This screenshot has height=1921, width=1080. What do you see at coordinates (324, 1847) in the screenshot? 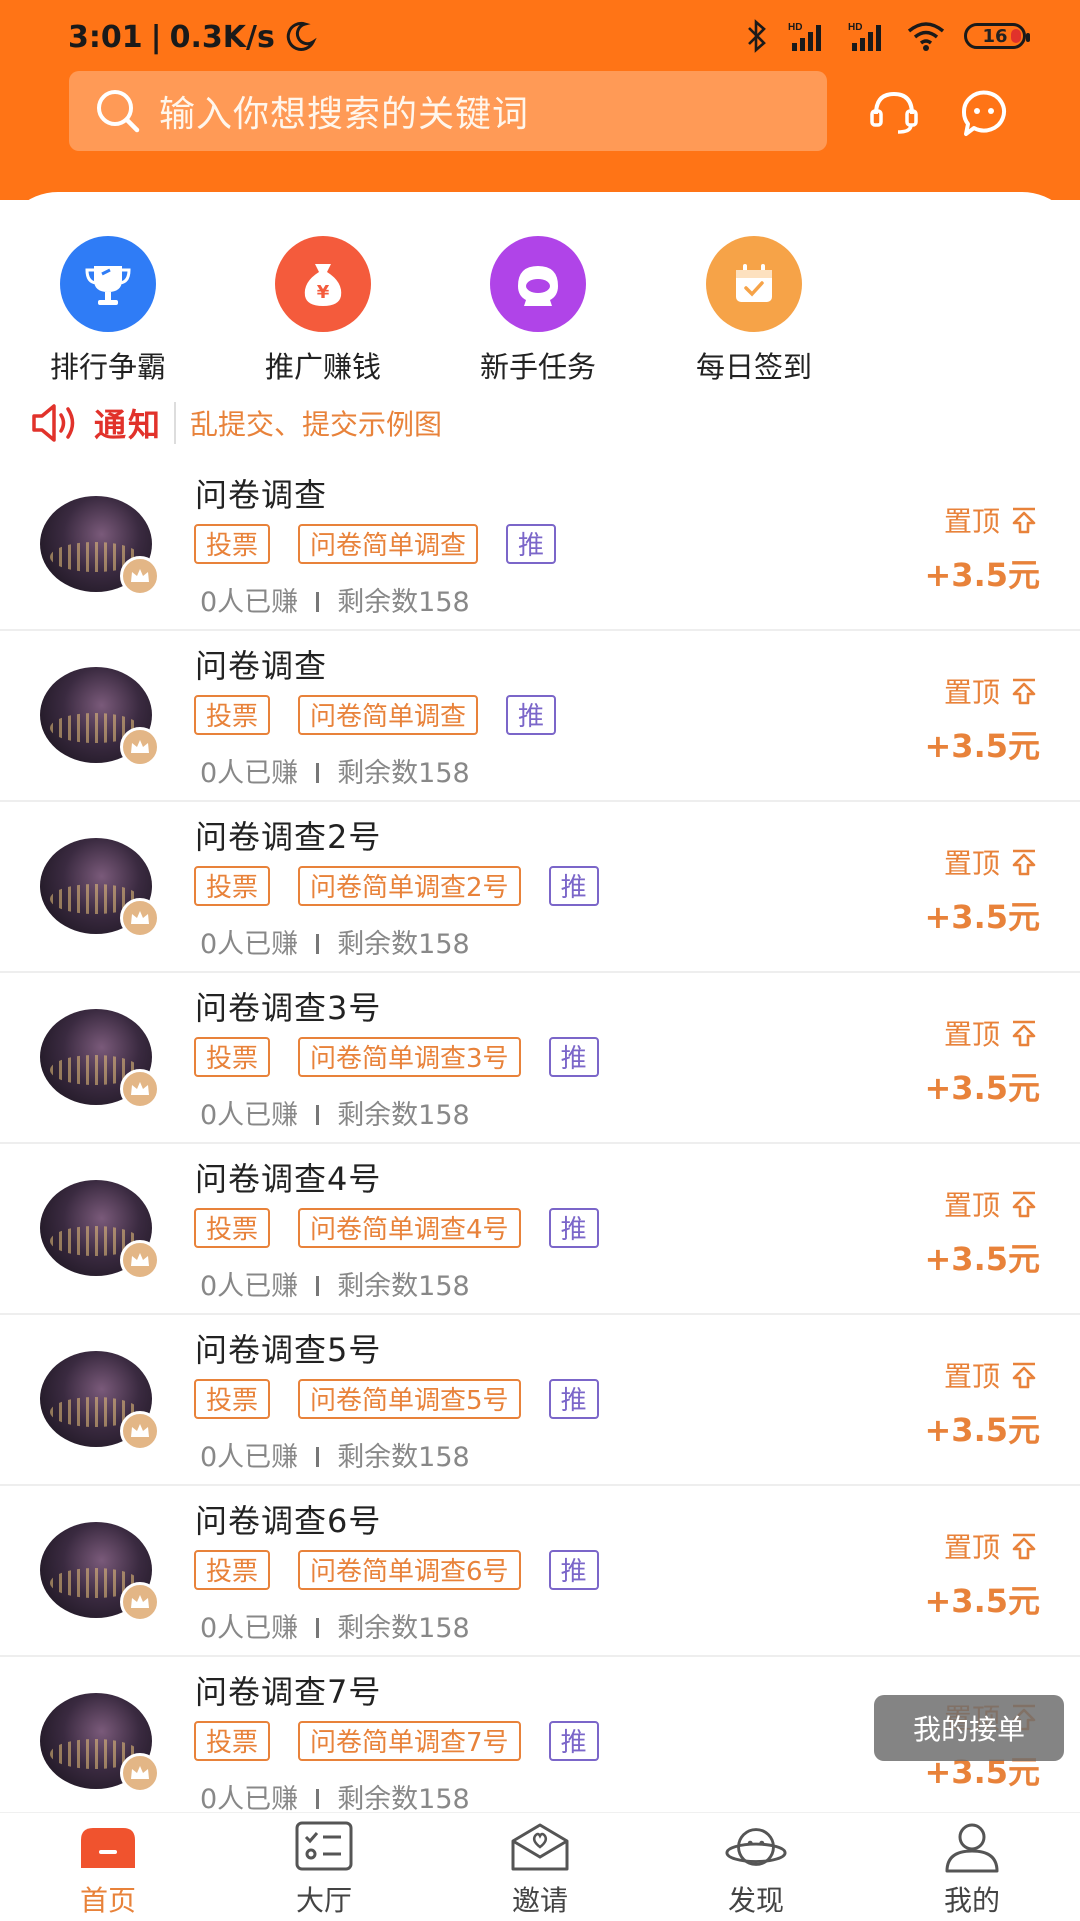
I see `checklist-icon` at bounding box center [324, 1847].